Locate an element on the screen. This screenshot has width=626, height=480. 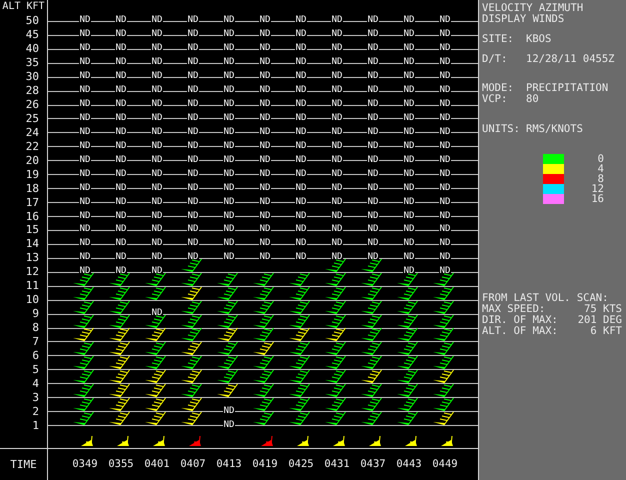
time-label: 0437 is located at coordinates (373, 464).